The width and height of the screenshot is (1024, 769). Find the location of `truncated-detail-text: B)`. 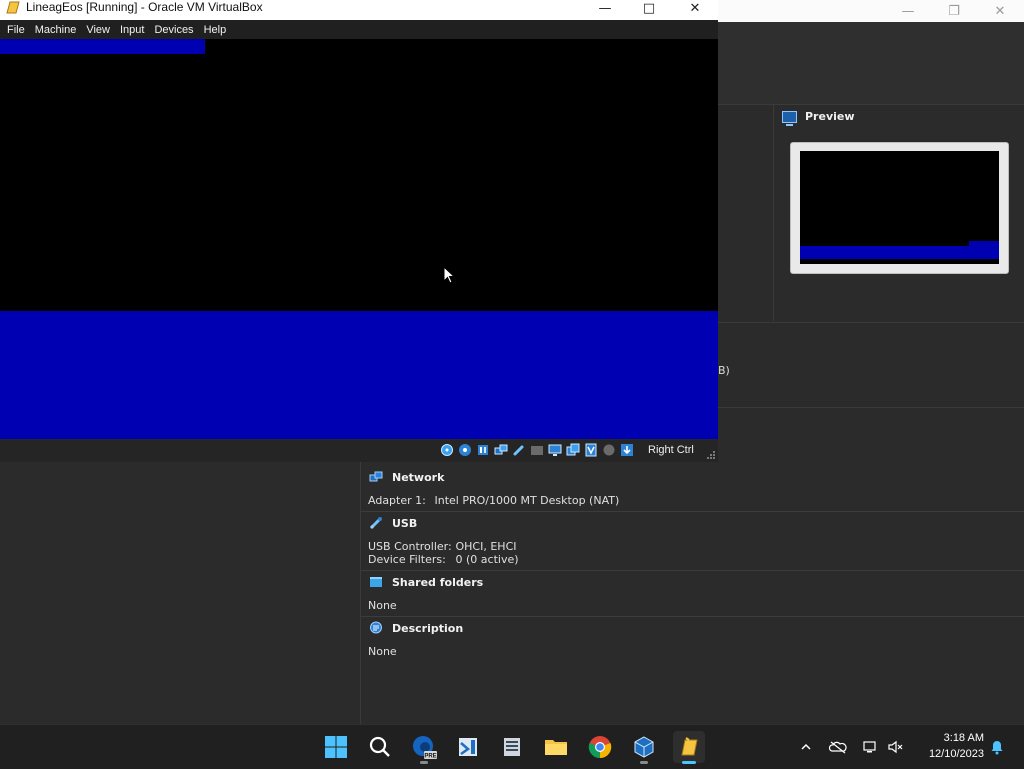

truncated-detail-text: B) is located at coordinates (724, 370).